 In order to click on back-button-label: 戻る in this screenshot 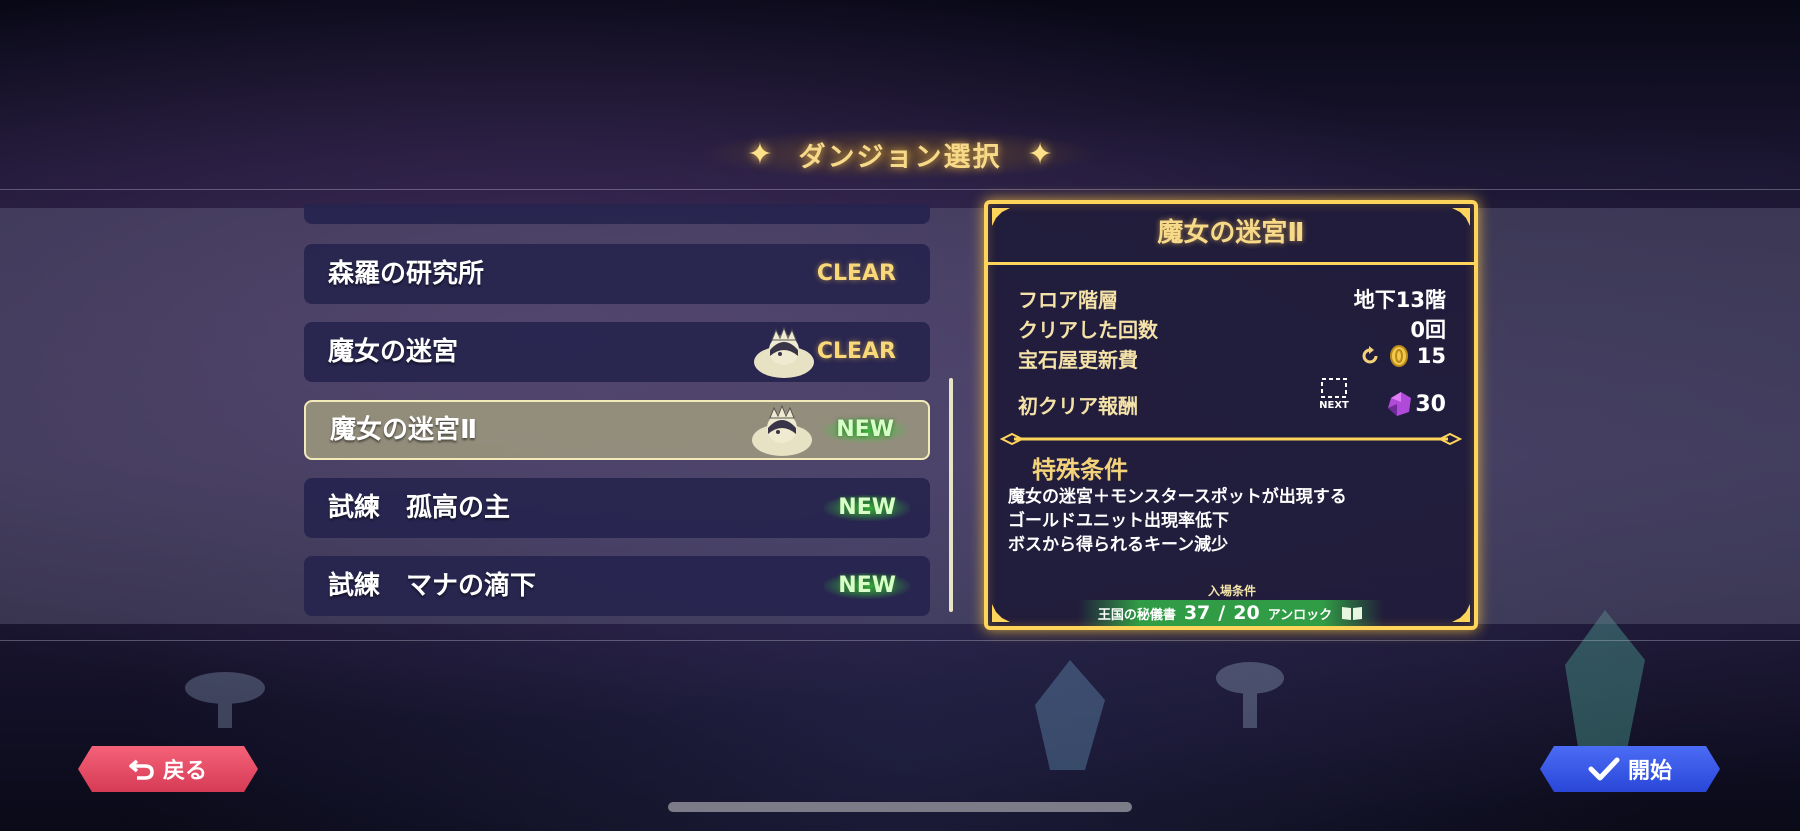, I will do `click(184, 771)`.